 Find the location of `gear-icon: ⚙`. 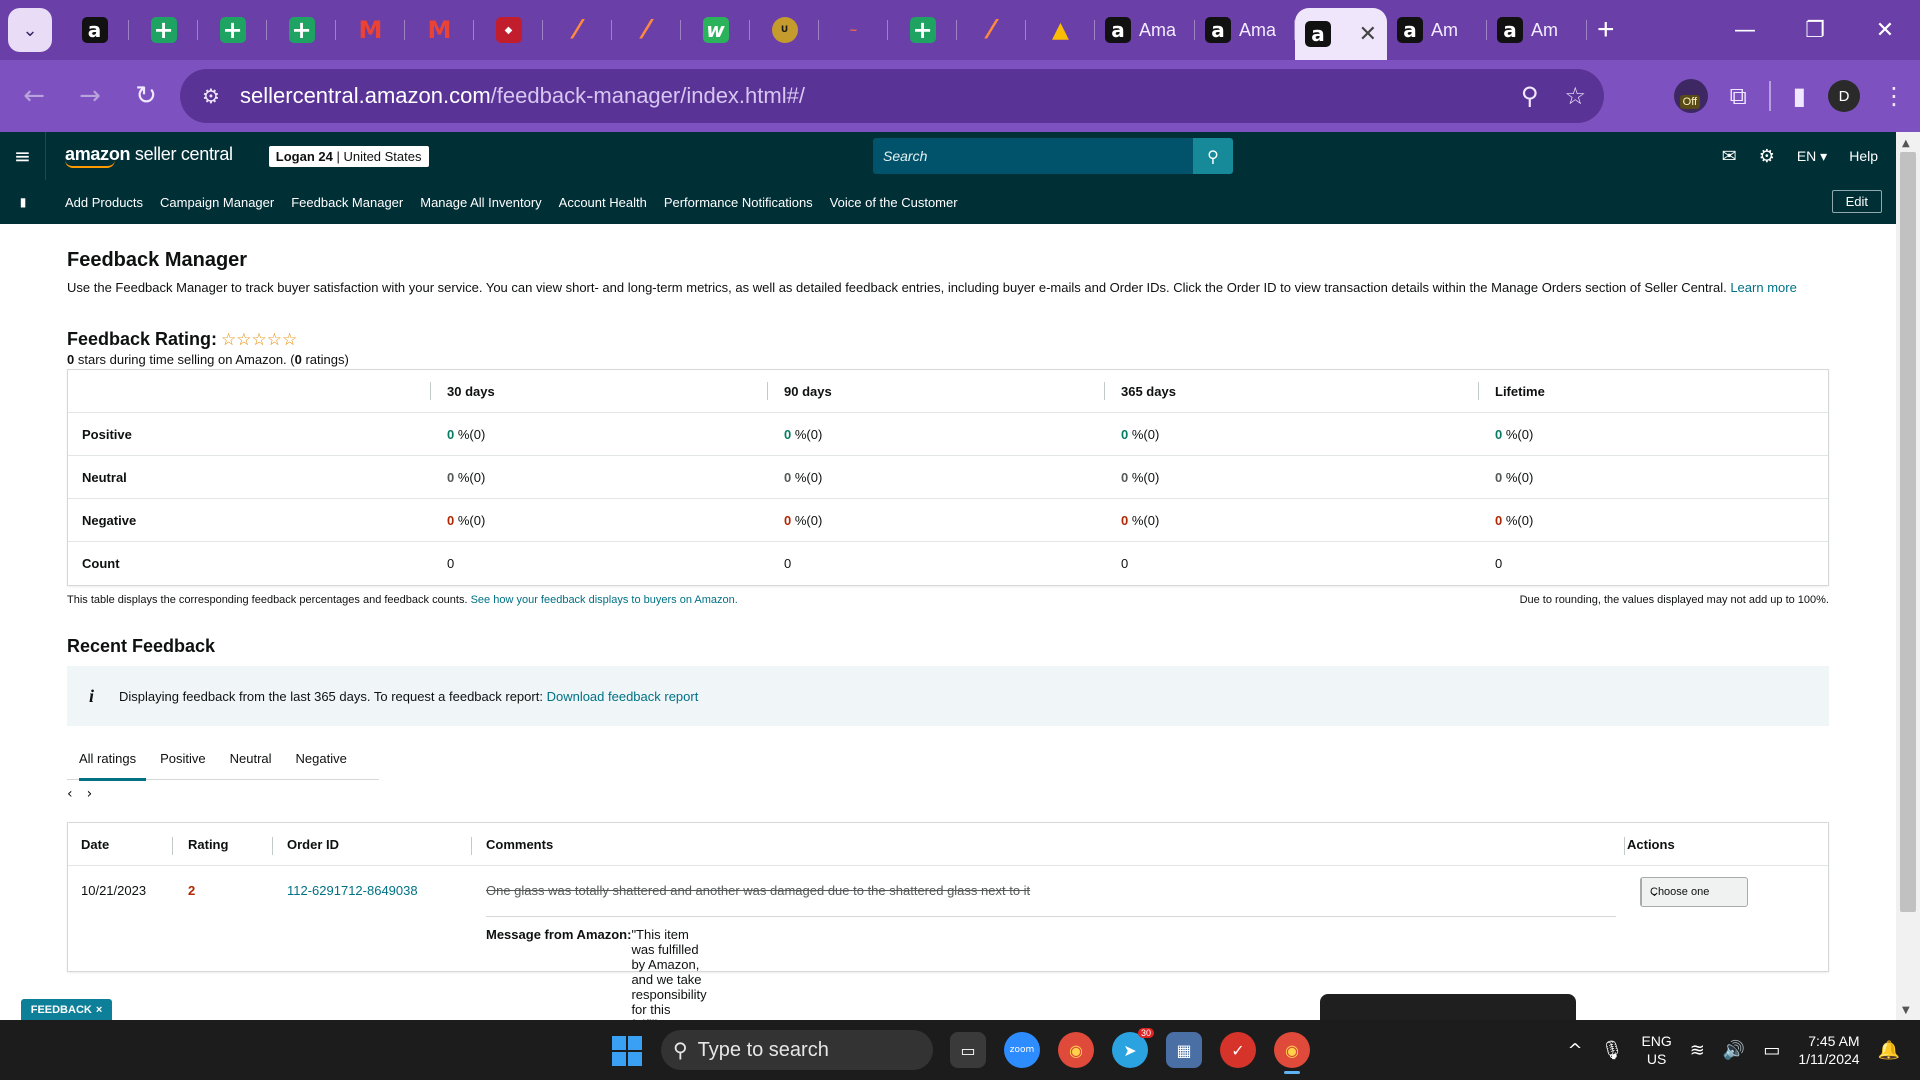

gear-icon: ⚙ is located at coordinates (1767, 156).